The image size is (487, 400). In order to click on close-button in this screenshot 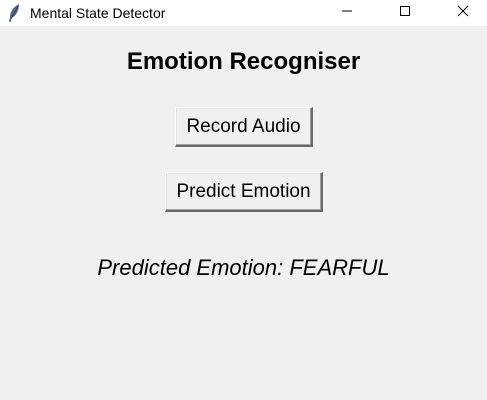, I will do `click(463, 13)`.